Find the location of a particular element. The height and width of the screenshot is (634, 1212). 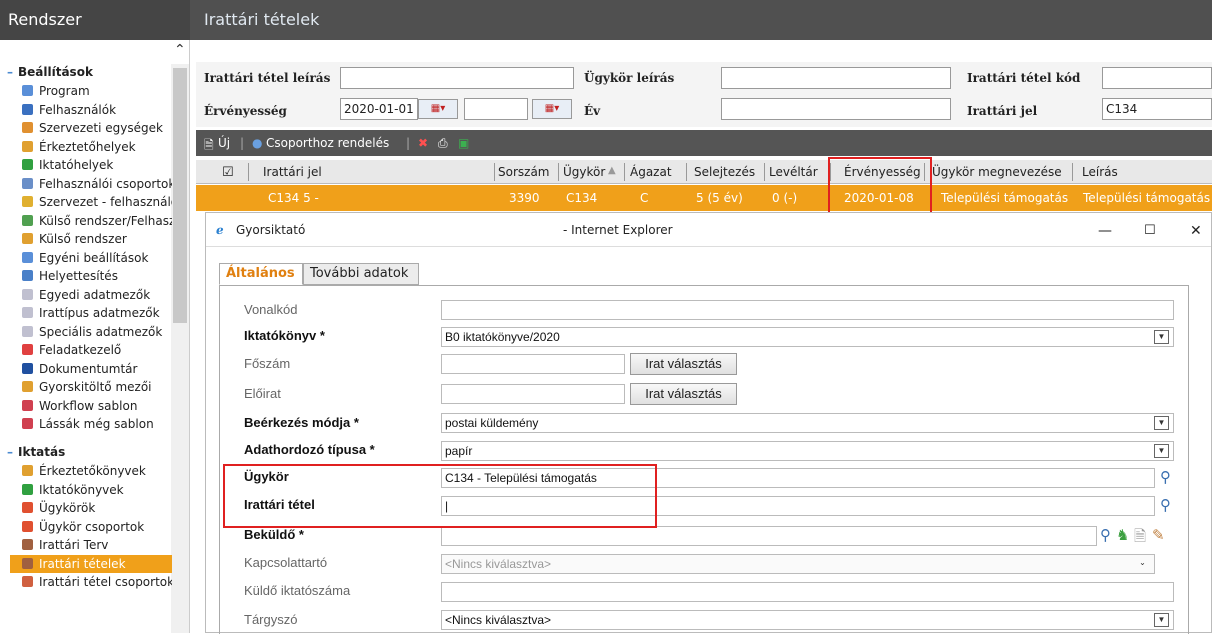

select-all-checkbox: ☑ is located at coordinates (228, 172).